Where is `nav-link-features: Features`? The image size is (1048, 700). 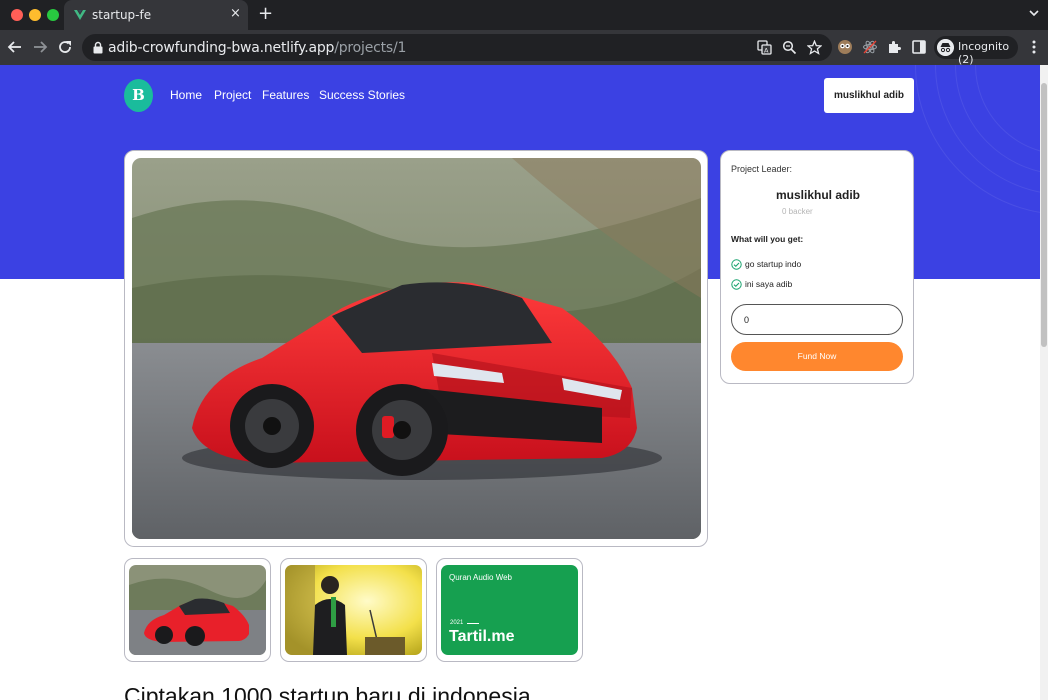
nav-link-features: Features is located at coordinates (285, 95).